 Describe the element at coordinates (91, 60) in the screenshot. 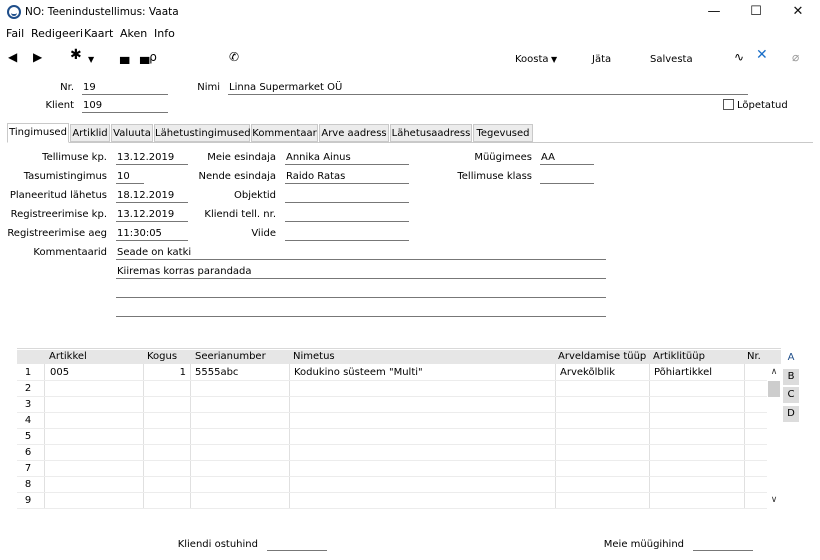

I see `chevron-down-icon: ▼` at that location.